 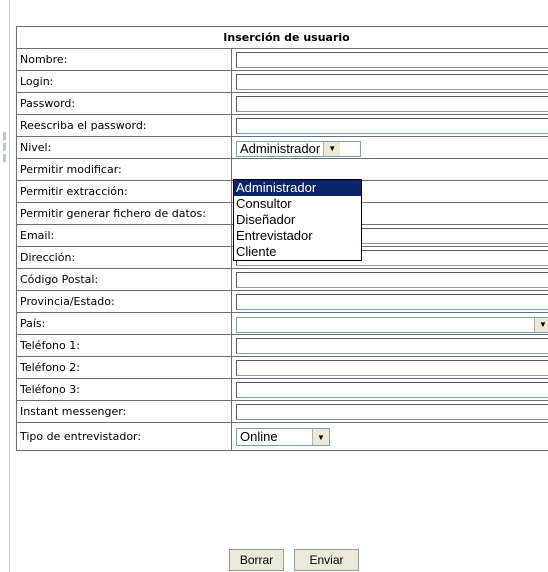 What do you see at coordinates (124, 81) in the screenshot?
I see `login-label: Login:` at bounding box center [124, 81].